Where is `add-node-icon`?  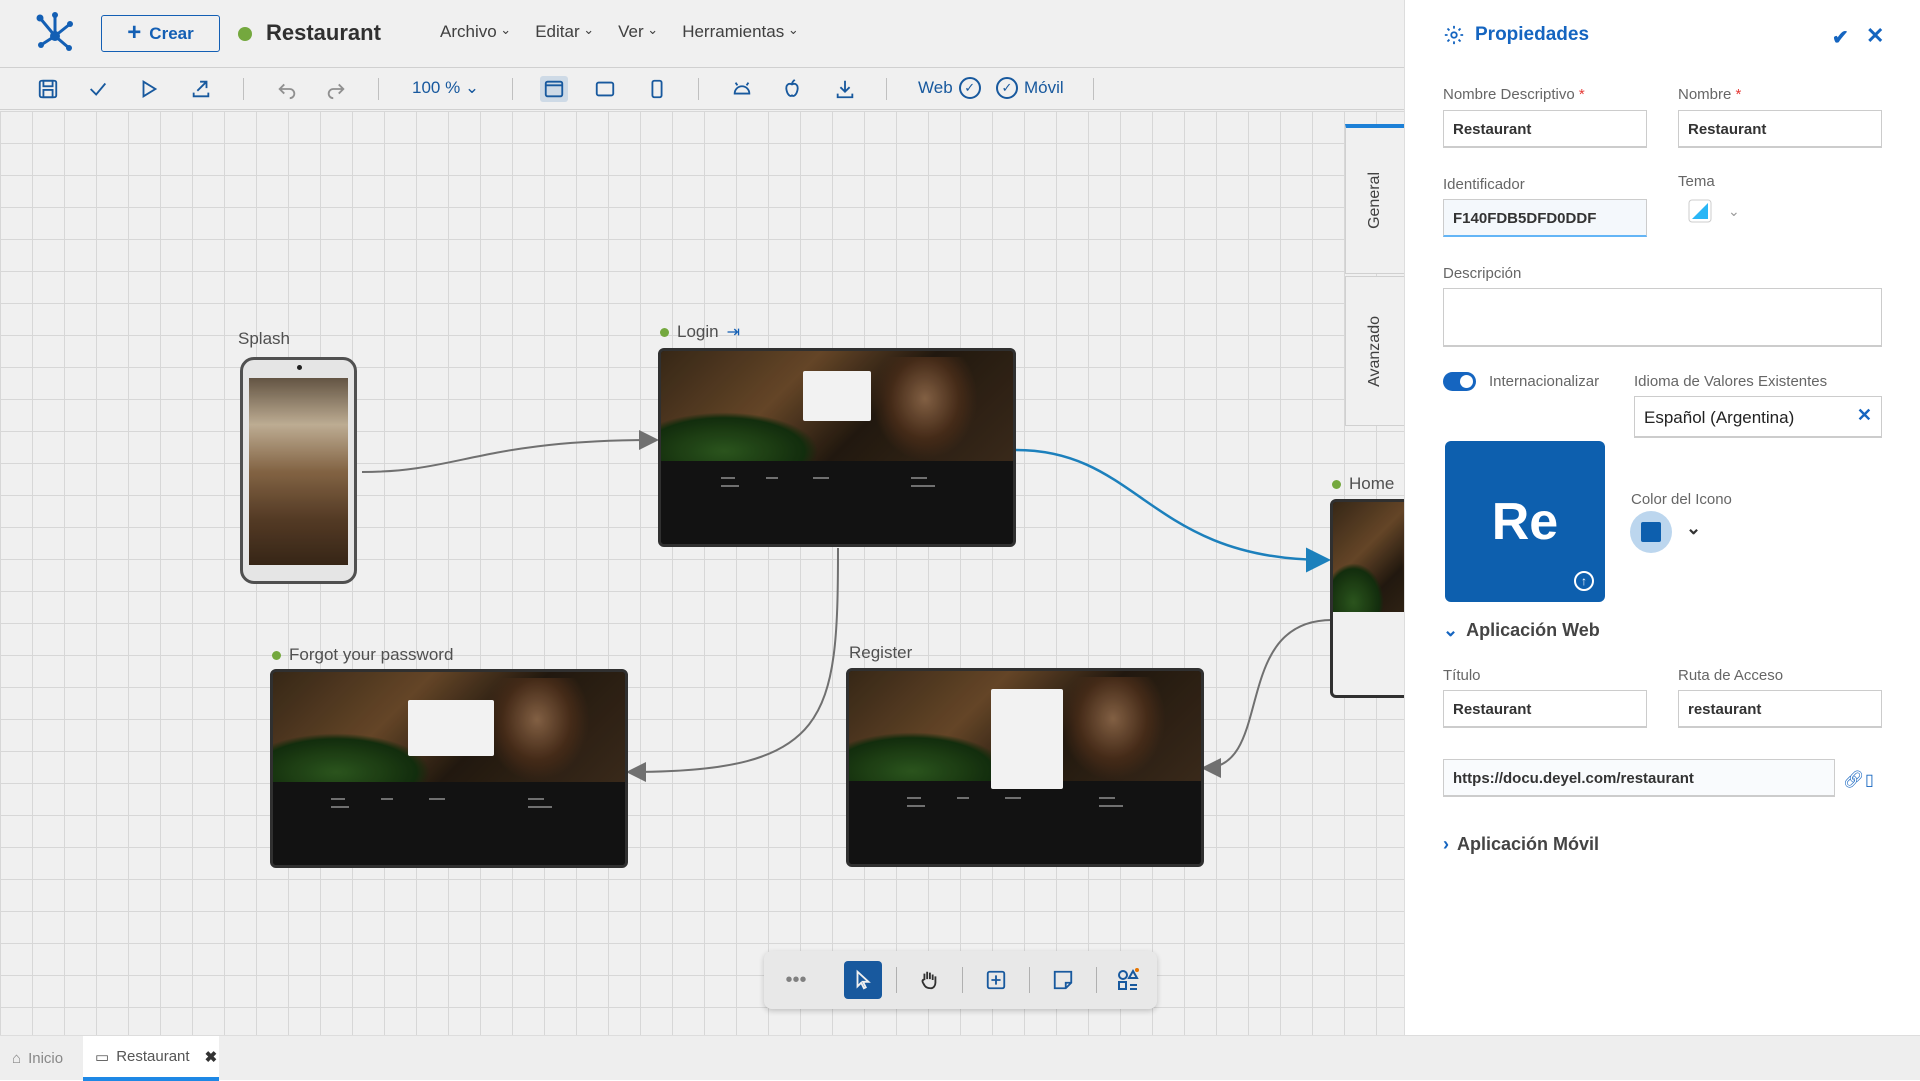
add-node-icon is located at coordinates (996, 980).